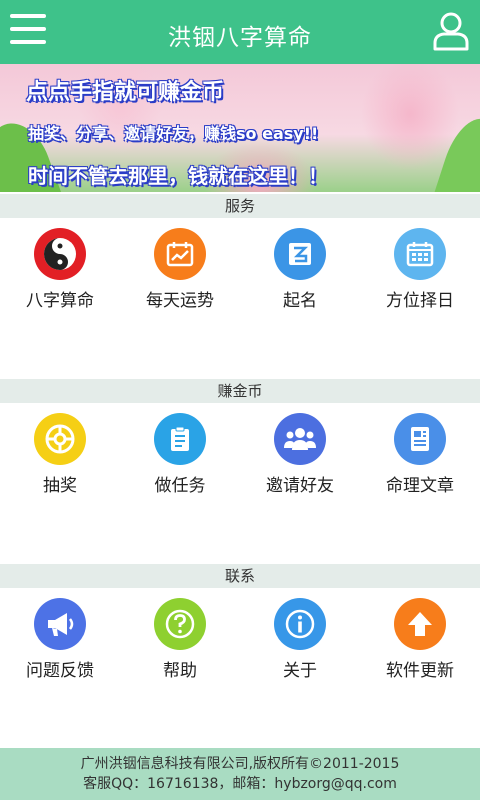  What do you see at coordinates (60, 254) in the screenshot?
I see `yin-yang-icon` at bounding box center [60, 254].